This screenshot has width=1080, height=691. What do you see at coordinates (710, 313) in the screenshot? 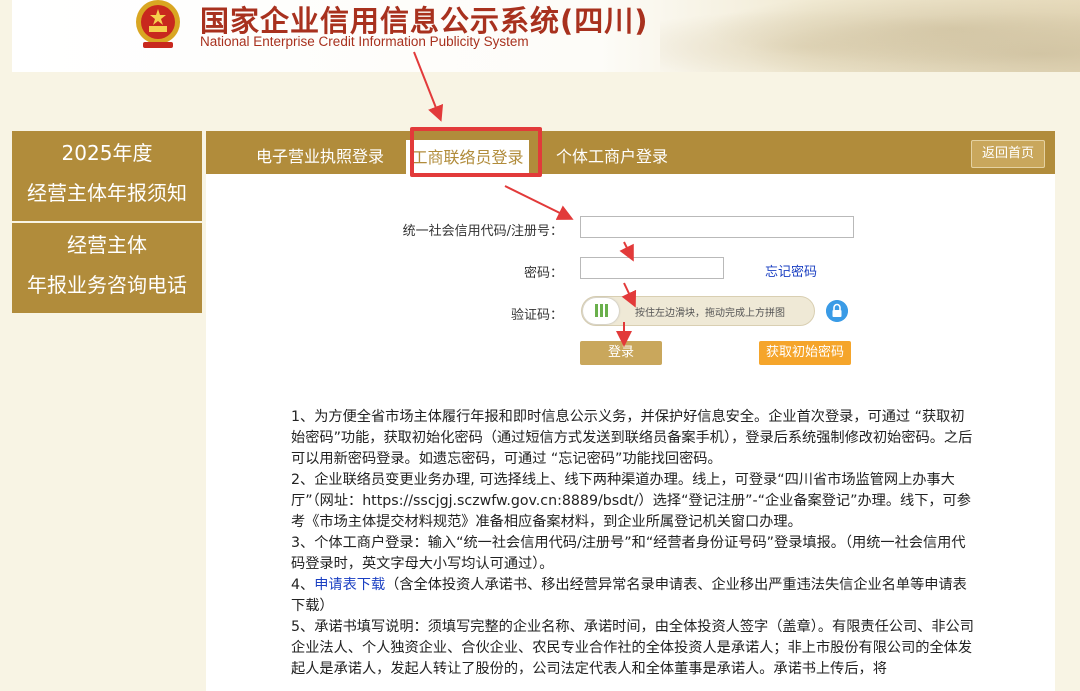
I see `slider-hint: 按住左边滑块，拖动完成上方拼图` at bounding box center [710, 313].